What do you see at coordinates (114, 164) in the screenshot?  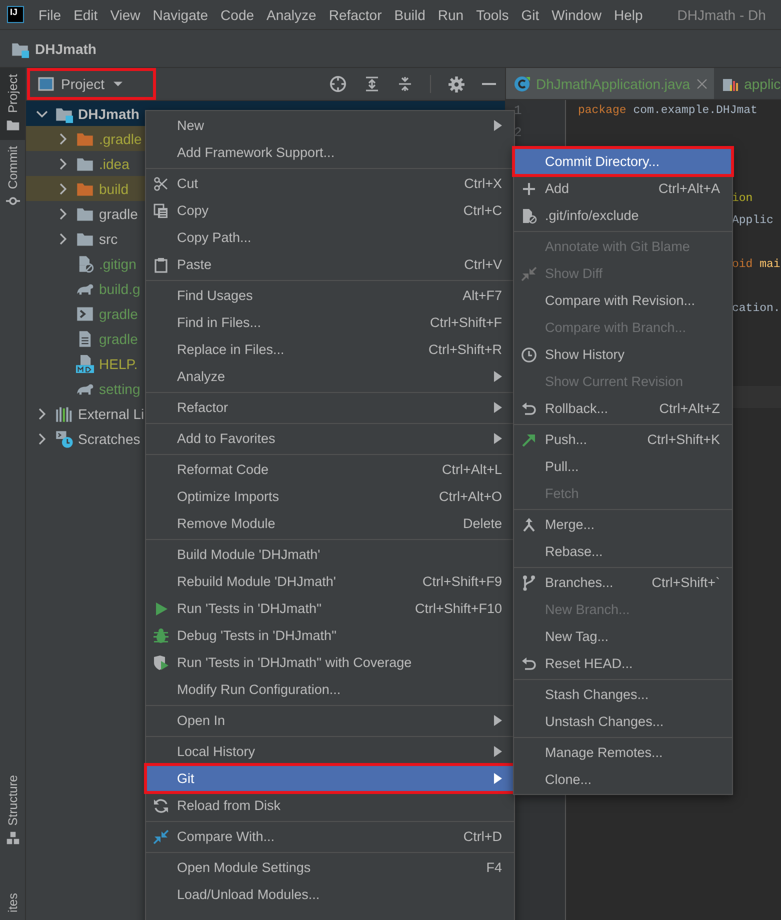 I see `tree-item-label: .idea` at bounding box center [114, 164].